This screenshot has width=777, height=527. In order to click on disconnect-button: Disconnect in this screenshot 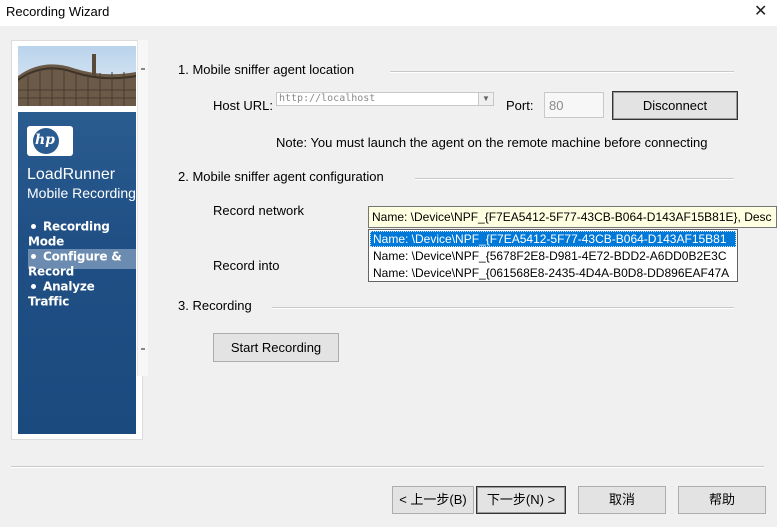, I will do `click(675, 105)`.